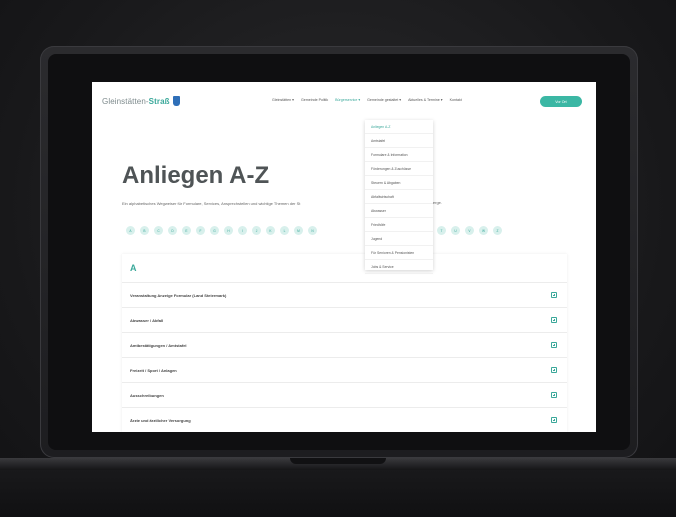 This screenshot has width=676, height=517. What do you see at coordinates (283, 100) in the screenshot?
I see `nav-item-gleinstaetten: Gleinstätten ▾` at bounding box center [283, 100].